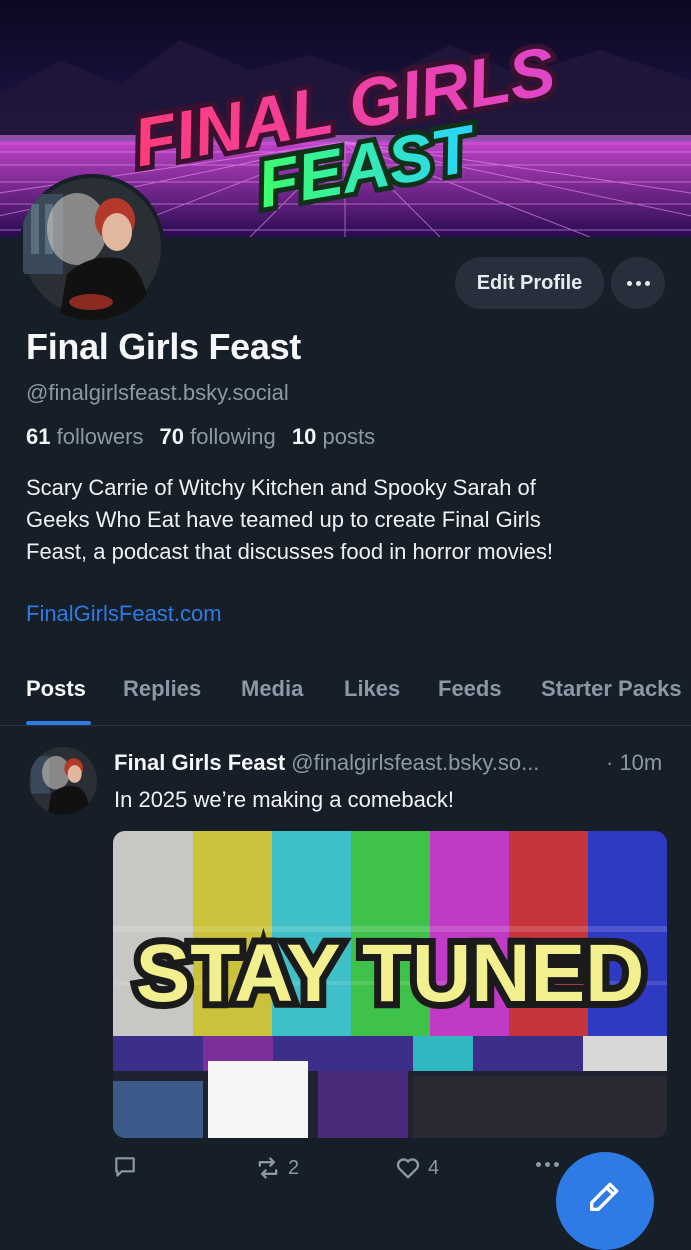 Image resolution: width=691 pixels, height=1250 pixels. What do you see at coordinates (157, 392) in the screenshot?
I see `profile-handle: @finalgirlsfeast.bsky.social` at bounding box center [157, 392].